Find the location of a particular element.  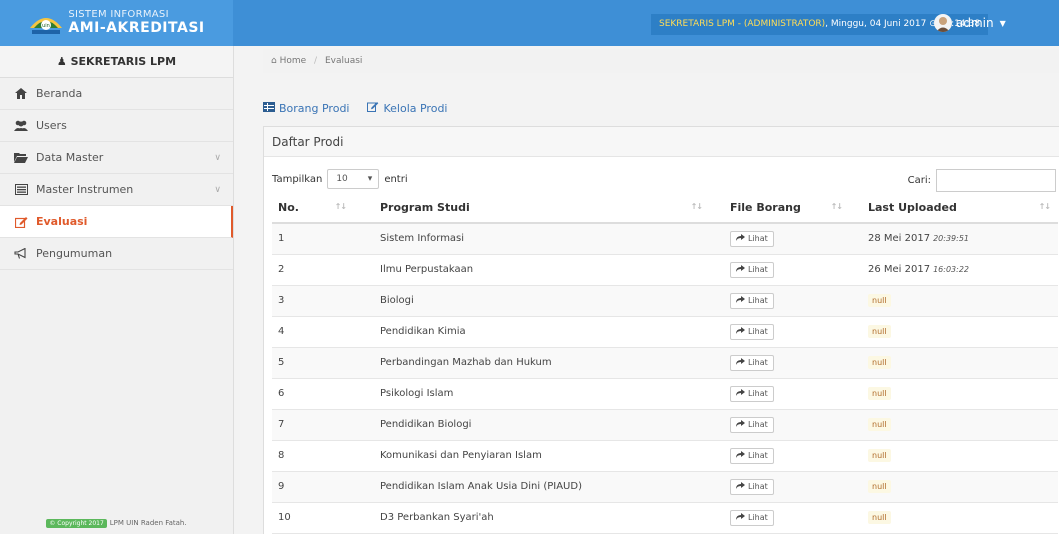

sidebar-item-master-instrumen: Master Instrumen ∨ is located at coordinates (116, 190).